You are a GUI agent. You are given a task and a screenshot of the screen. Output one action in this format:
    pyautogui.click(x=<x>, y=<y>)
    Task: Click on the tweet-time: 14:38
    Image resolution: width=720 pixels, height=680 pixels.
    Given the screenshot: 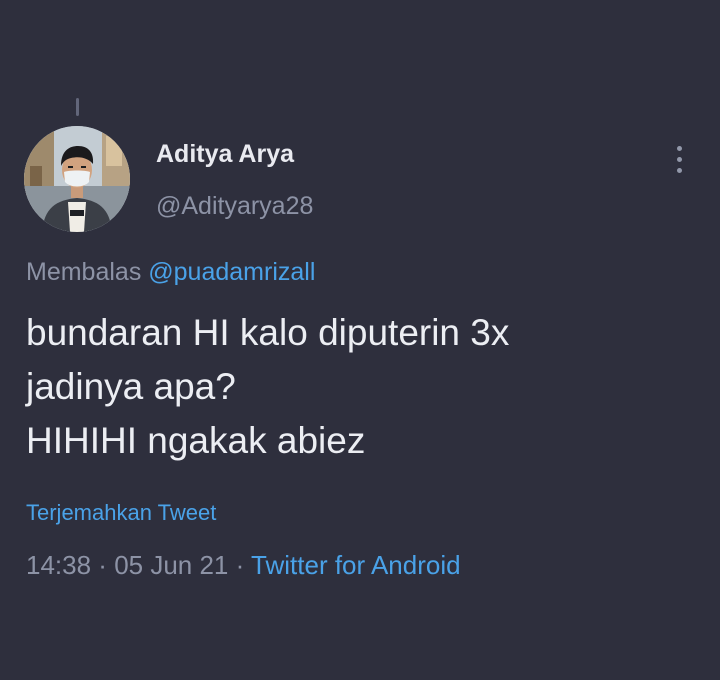 What is the action you would take?
    pyautogui.click(x=59, y=565)
    